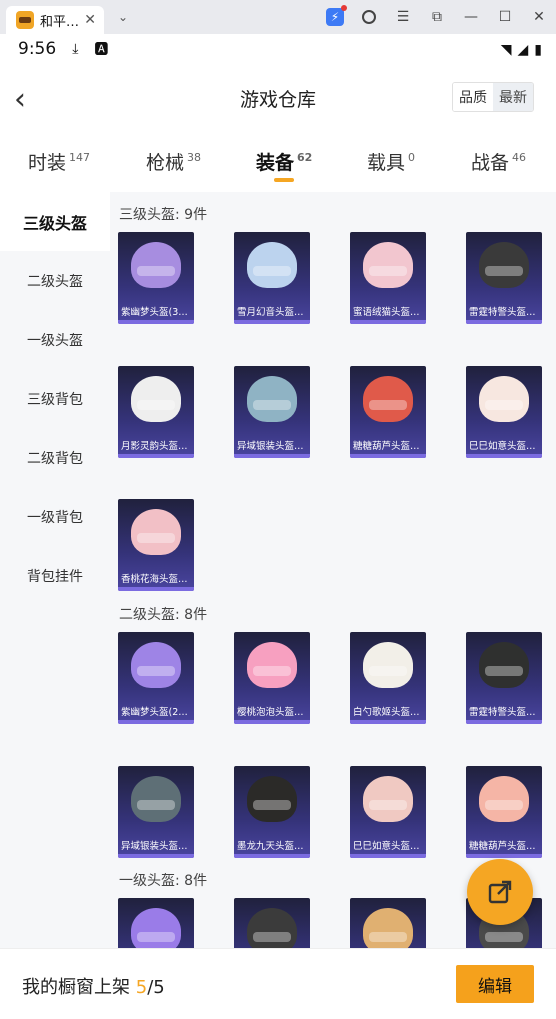  Describe the element at coordinates (55, 575) in the screenshot. I see `sidebar-item-backpack-charm: 背包挂件` at that location.